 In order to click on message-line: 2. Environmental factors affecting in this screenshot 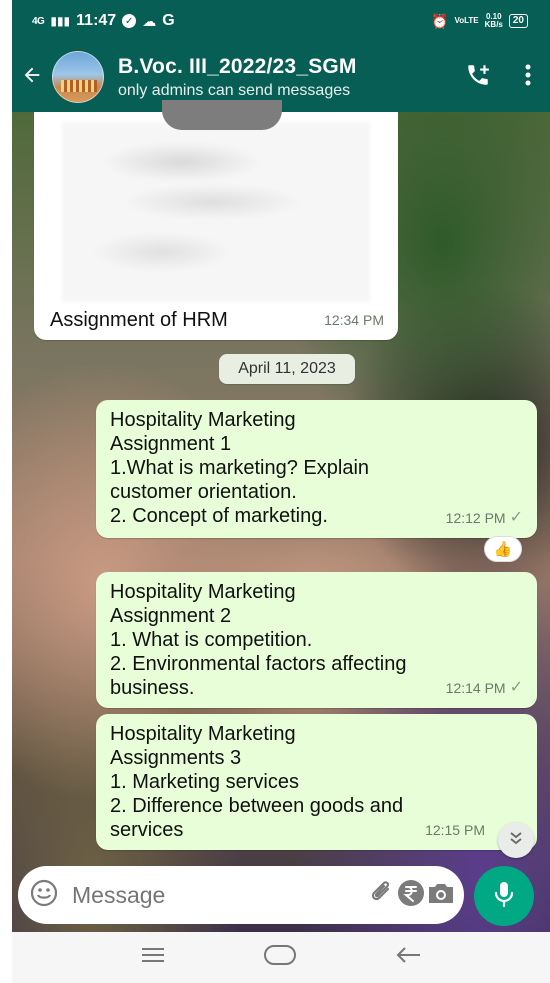, I will do `click(258, 664)`.